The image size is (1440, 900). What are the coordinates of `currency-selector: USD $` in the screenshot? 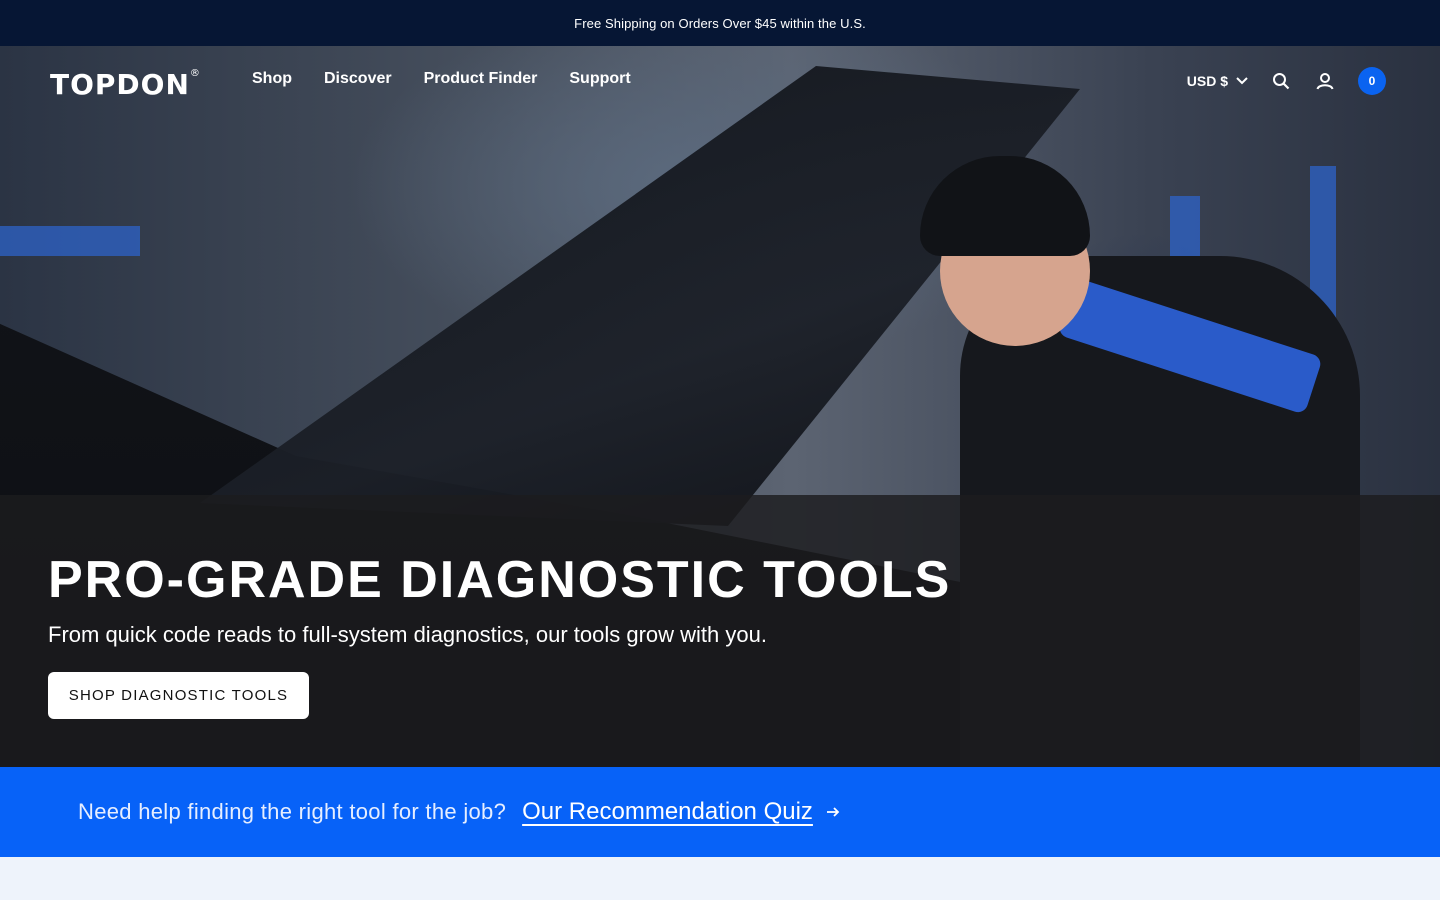 It's located at (1217, 81).